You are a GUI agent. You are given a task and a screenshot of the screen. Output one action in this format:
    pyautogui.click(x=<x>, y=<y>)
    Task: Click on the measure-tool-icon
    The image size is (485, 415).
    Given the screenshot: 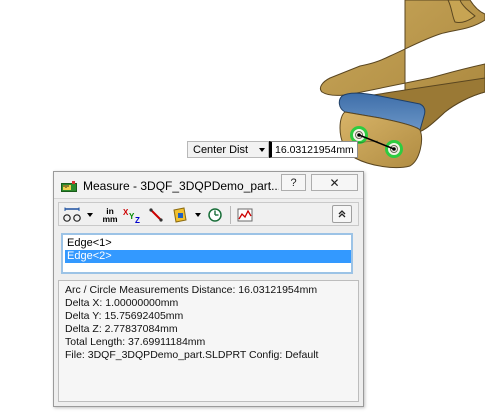 What is the action you would take?
    pyautogui.click(x=69, y=186)
    